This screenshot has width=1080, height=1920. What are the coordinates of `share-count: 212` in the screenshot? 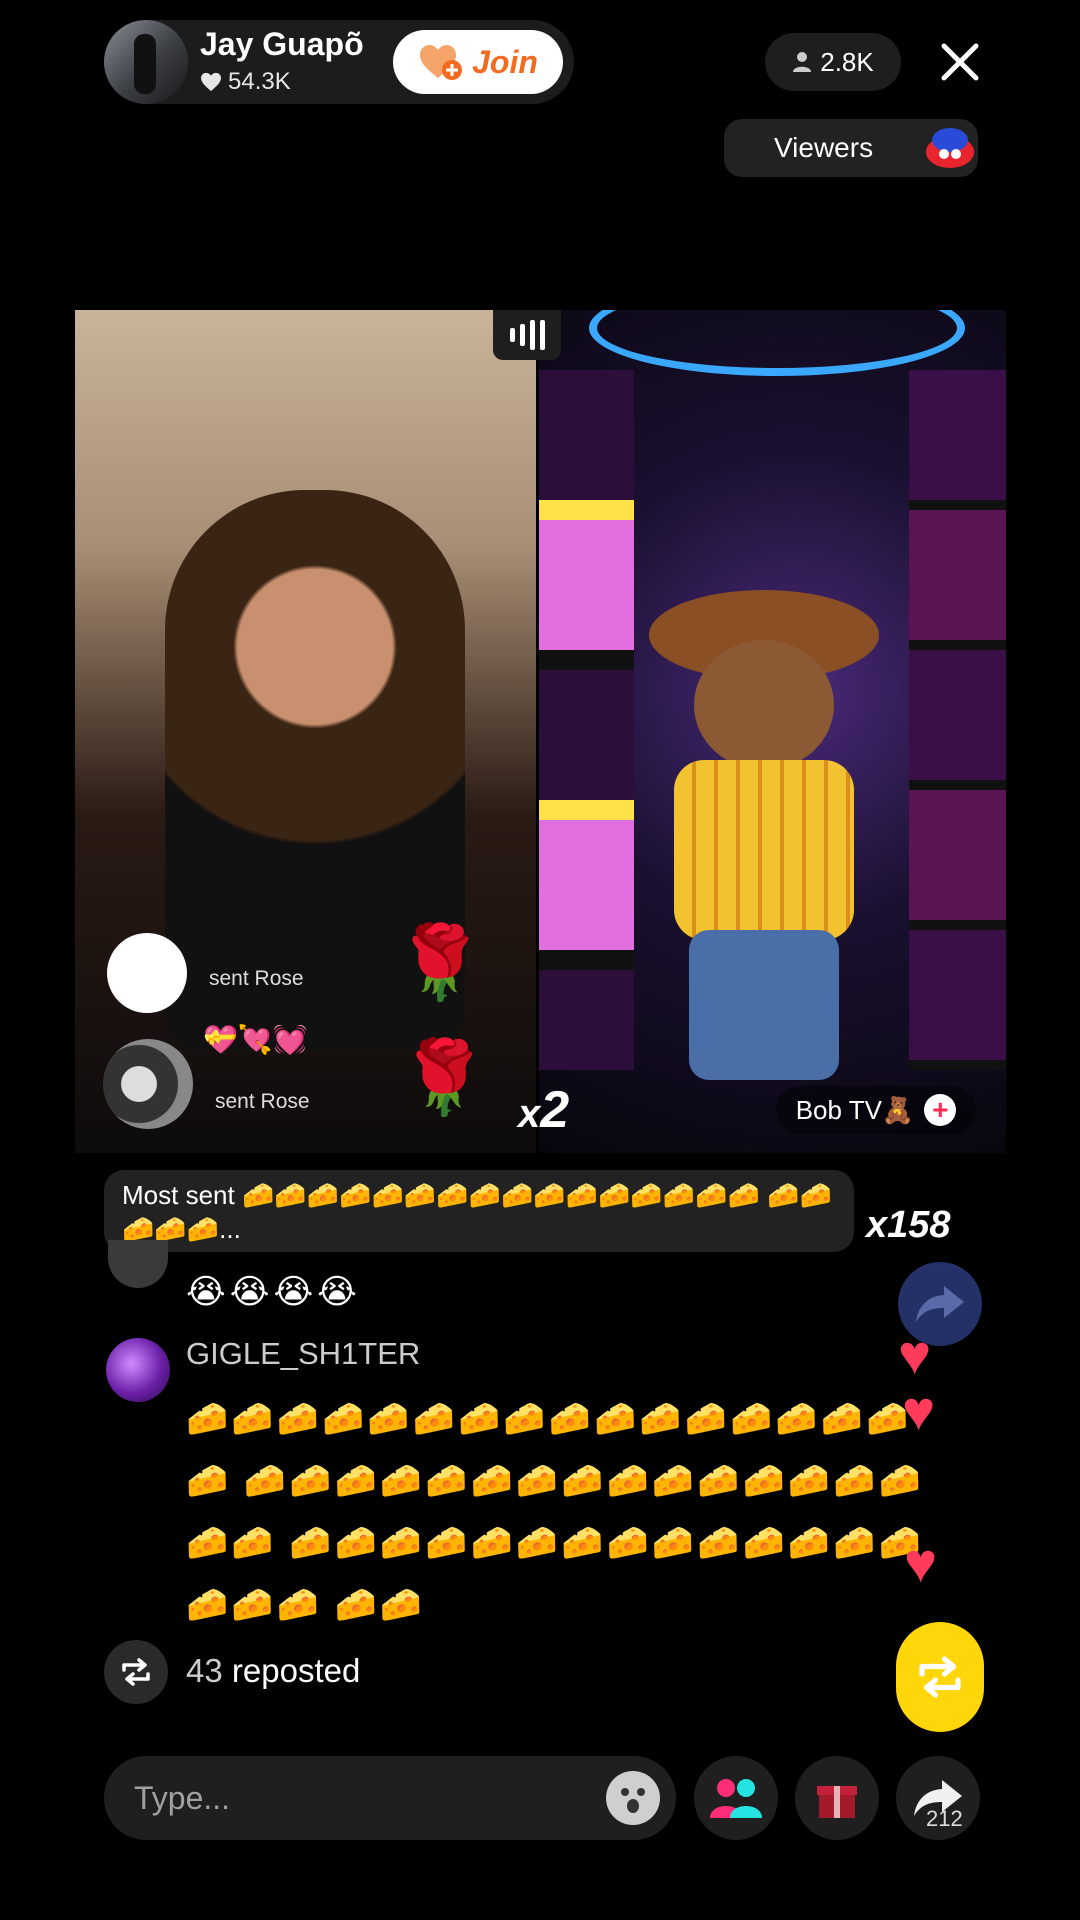 It's located at (944, 1818).